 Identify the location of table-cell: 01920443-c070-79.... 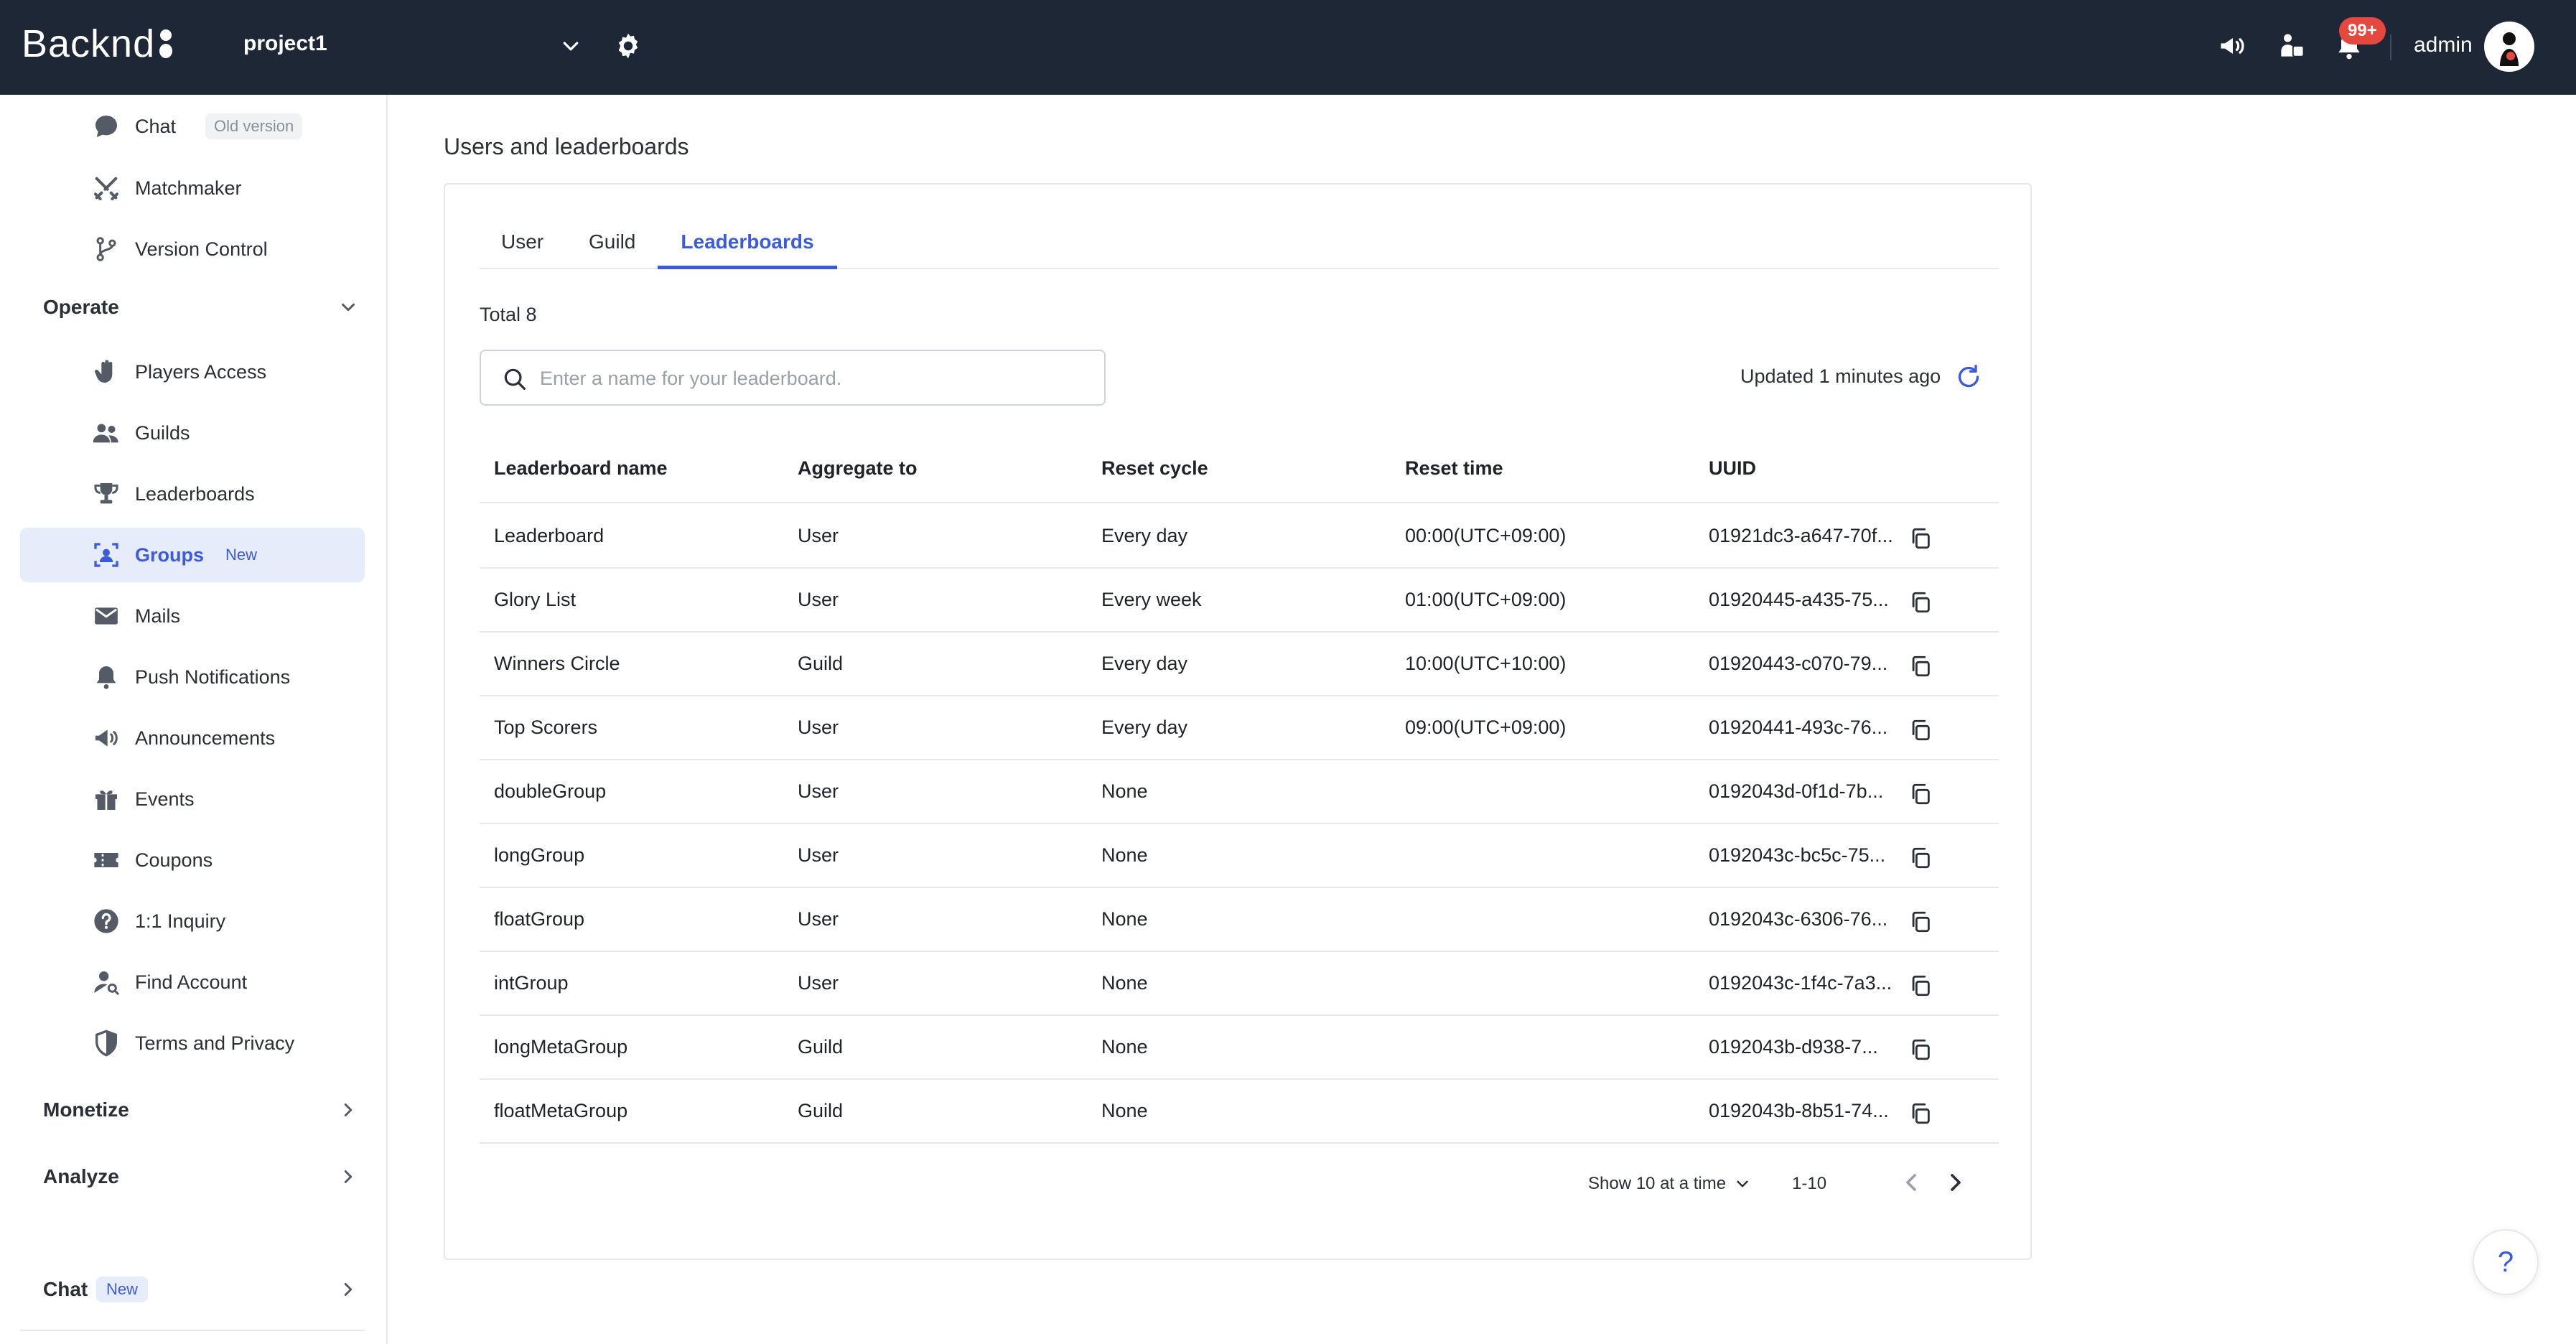
(1798, 663).